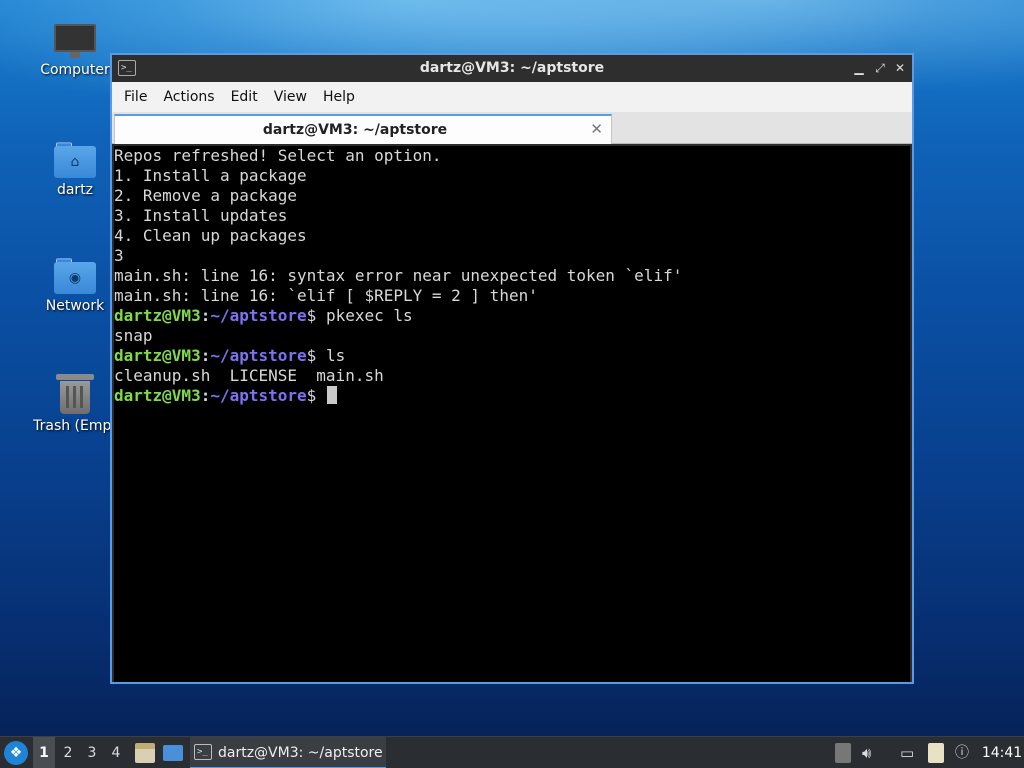 This screenshot has height=768, width=1024. I want to click on output-line: cleanup.sh LICENSE main.sh, so click(249, 375).